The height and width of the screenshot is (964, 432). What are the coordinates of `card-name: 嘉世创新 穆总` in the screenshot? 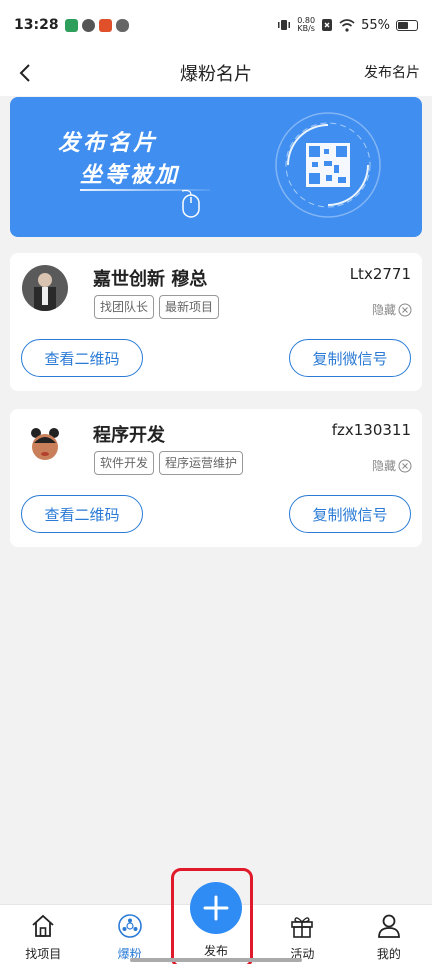 It's located at (150, 279).